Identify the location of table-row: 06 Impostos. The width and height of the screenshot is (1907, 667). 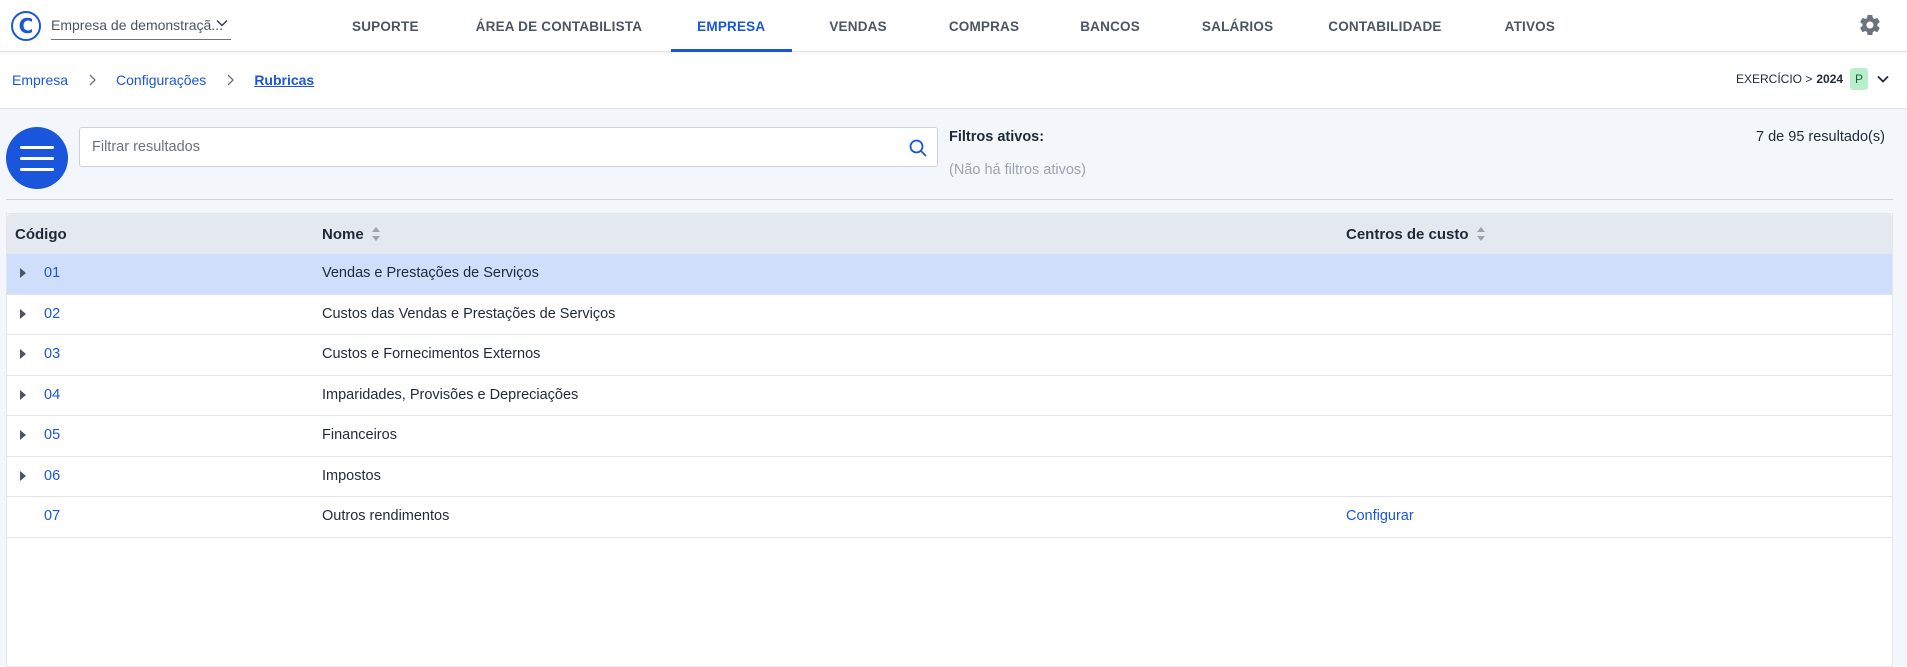
(949, 477).